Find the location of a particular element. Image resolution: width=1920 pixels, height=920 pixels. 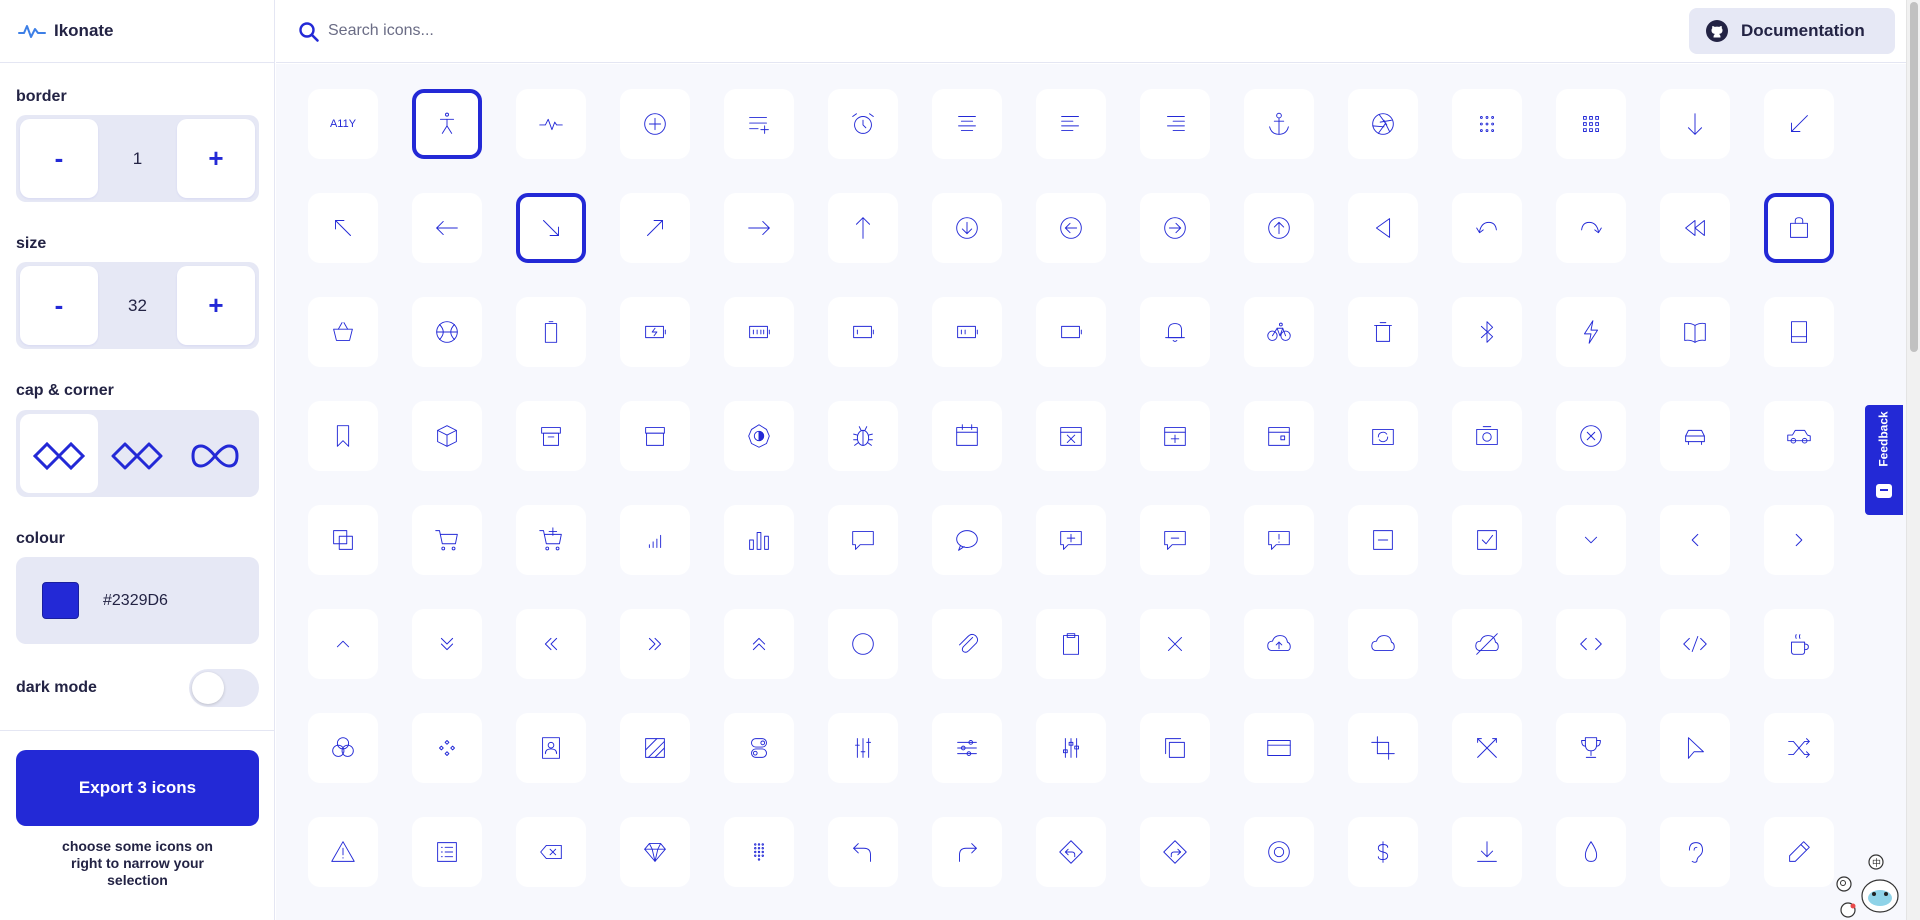

icon-tile-cloud-upload is located at coordinates (1279, 644).